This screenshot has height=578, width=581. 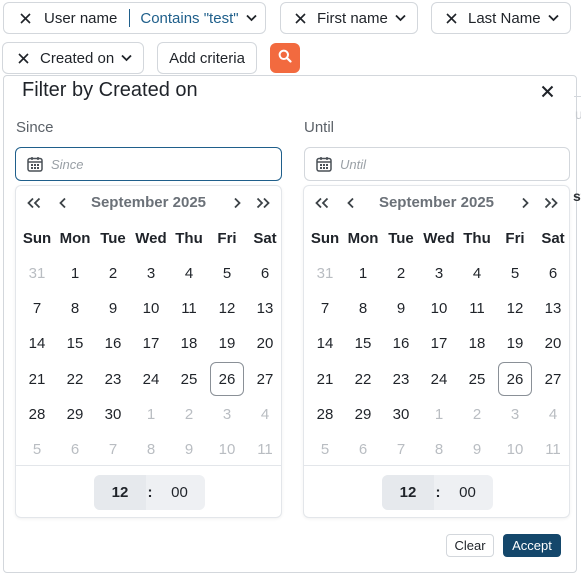 I want to click on accept-button: Accept, so click(x=532, y=545).